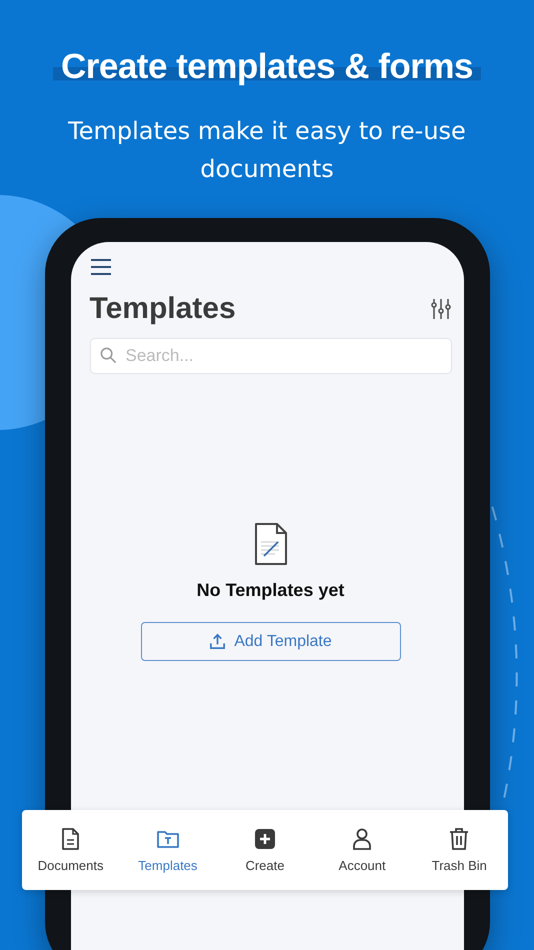 The image size is (534, 950). I want to click on screen-title: Templates, so click(163, 309).